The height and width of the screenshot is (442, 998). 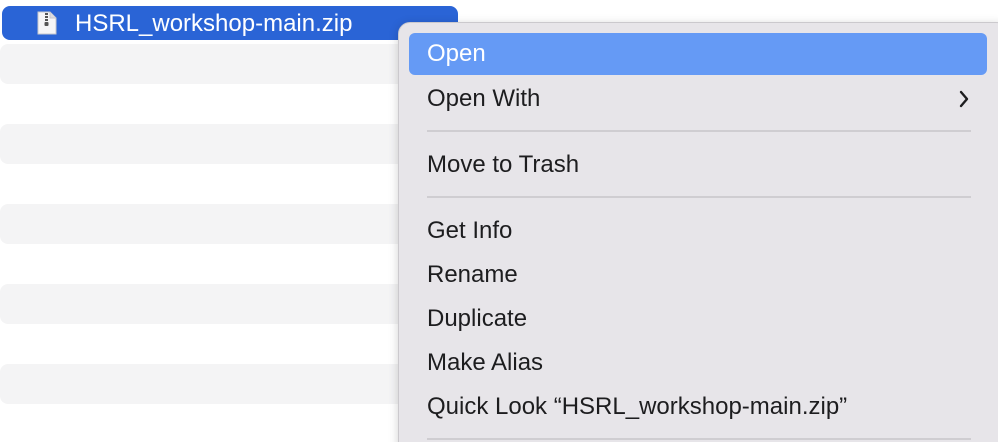 What do you see at coordinates (637, 406) in the screenshot?
I see `menu-item-label: Quick Look “HSRL_workshop-main.zip”` at bounding box center [637, 406].